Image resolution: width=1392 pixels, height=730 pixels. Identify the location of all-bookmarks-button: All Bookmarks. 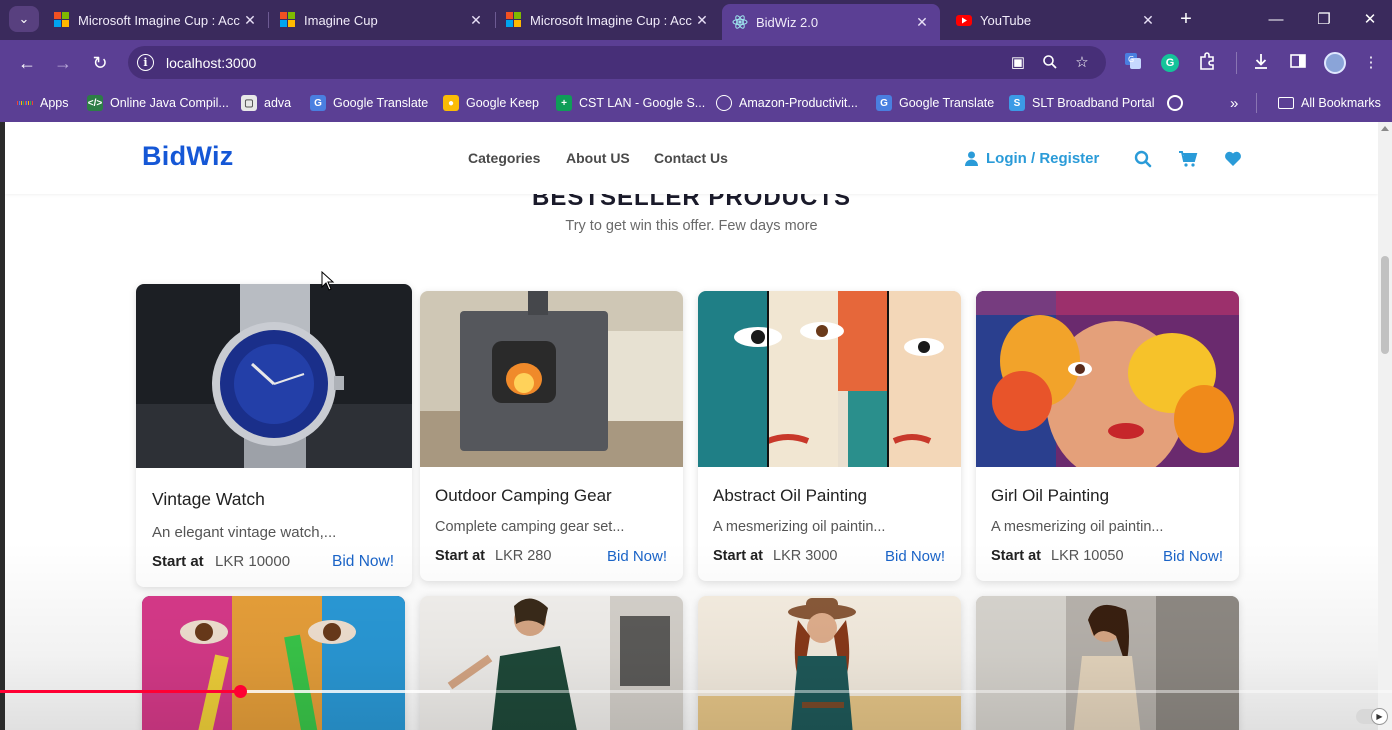
(1329, 103).